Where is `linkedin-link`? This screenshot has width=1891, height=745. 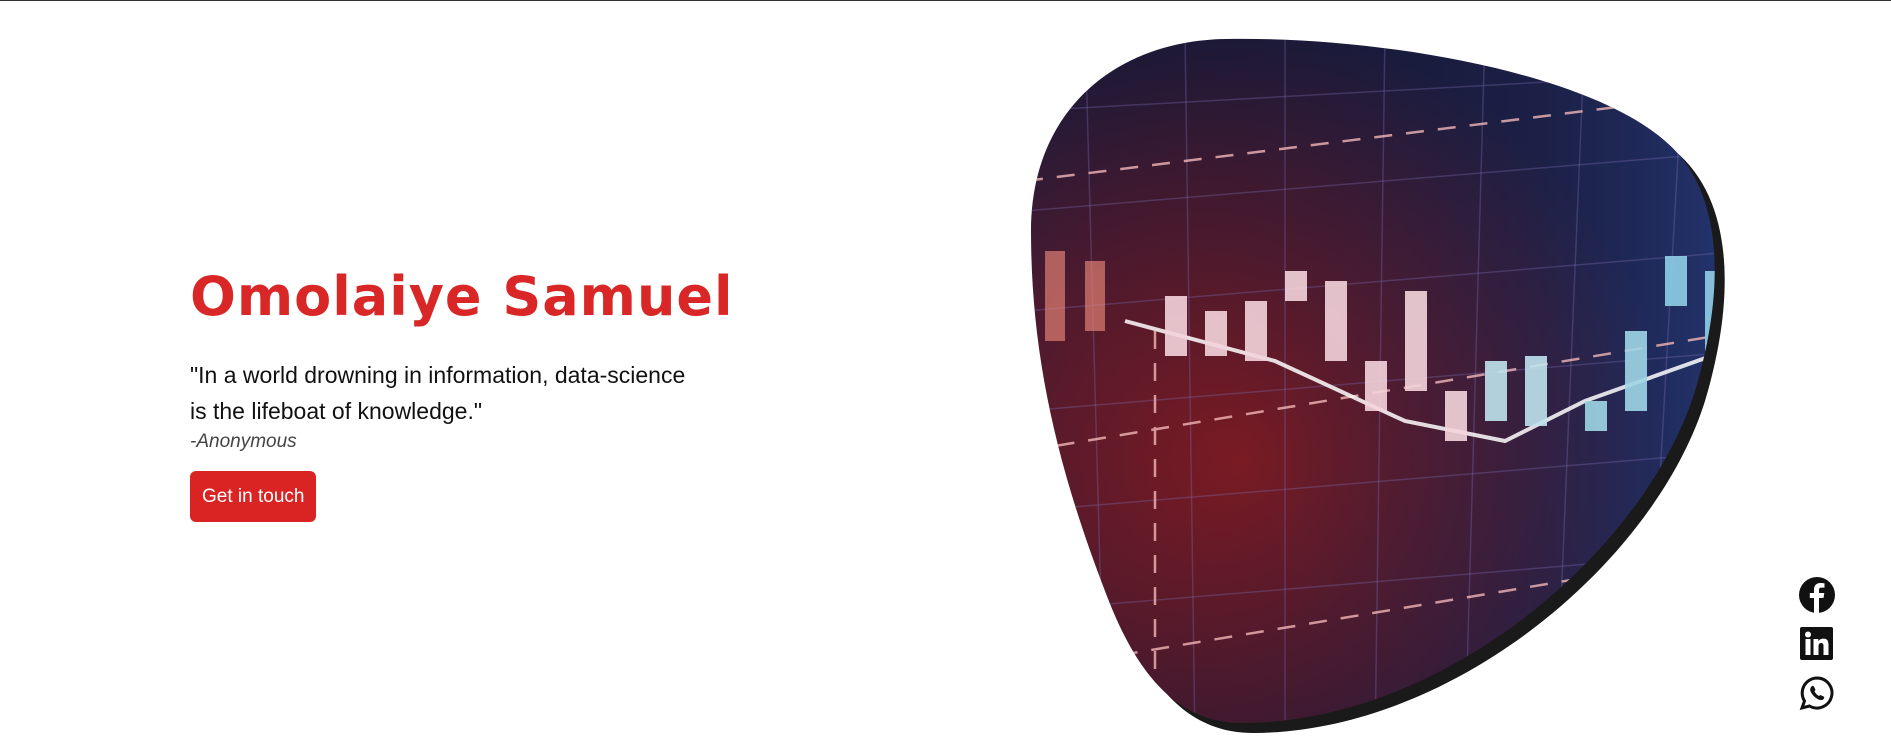 linkedin-link is located at coordinates (1817, 644).